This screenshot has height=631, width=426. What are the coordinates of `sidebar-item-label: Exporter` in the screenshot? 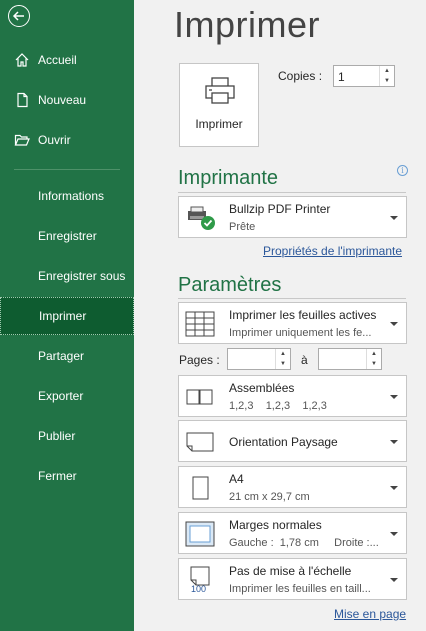 It's located at (61, 396).